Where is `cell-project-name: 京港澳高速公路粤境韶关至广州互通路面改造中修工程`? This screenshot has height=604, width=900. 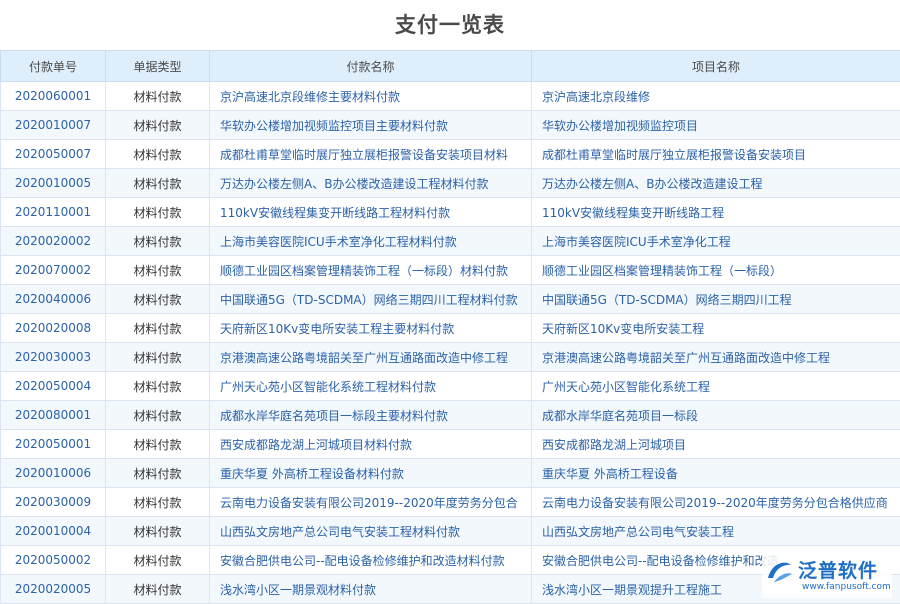 cell-project-name: 京港澳高速公路粤境韶关至广州互通路面改造中修工程 is located at coordinates (716, 357).